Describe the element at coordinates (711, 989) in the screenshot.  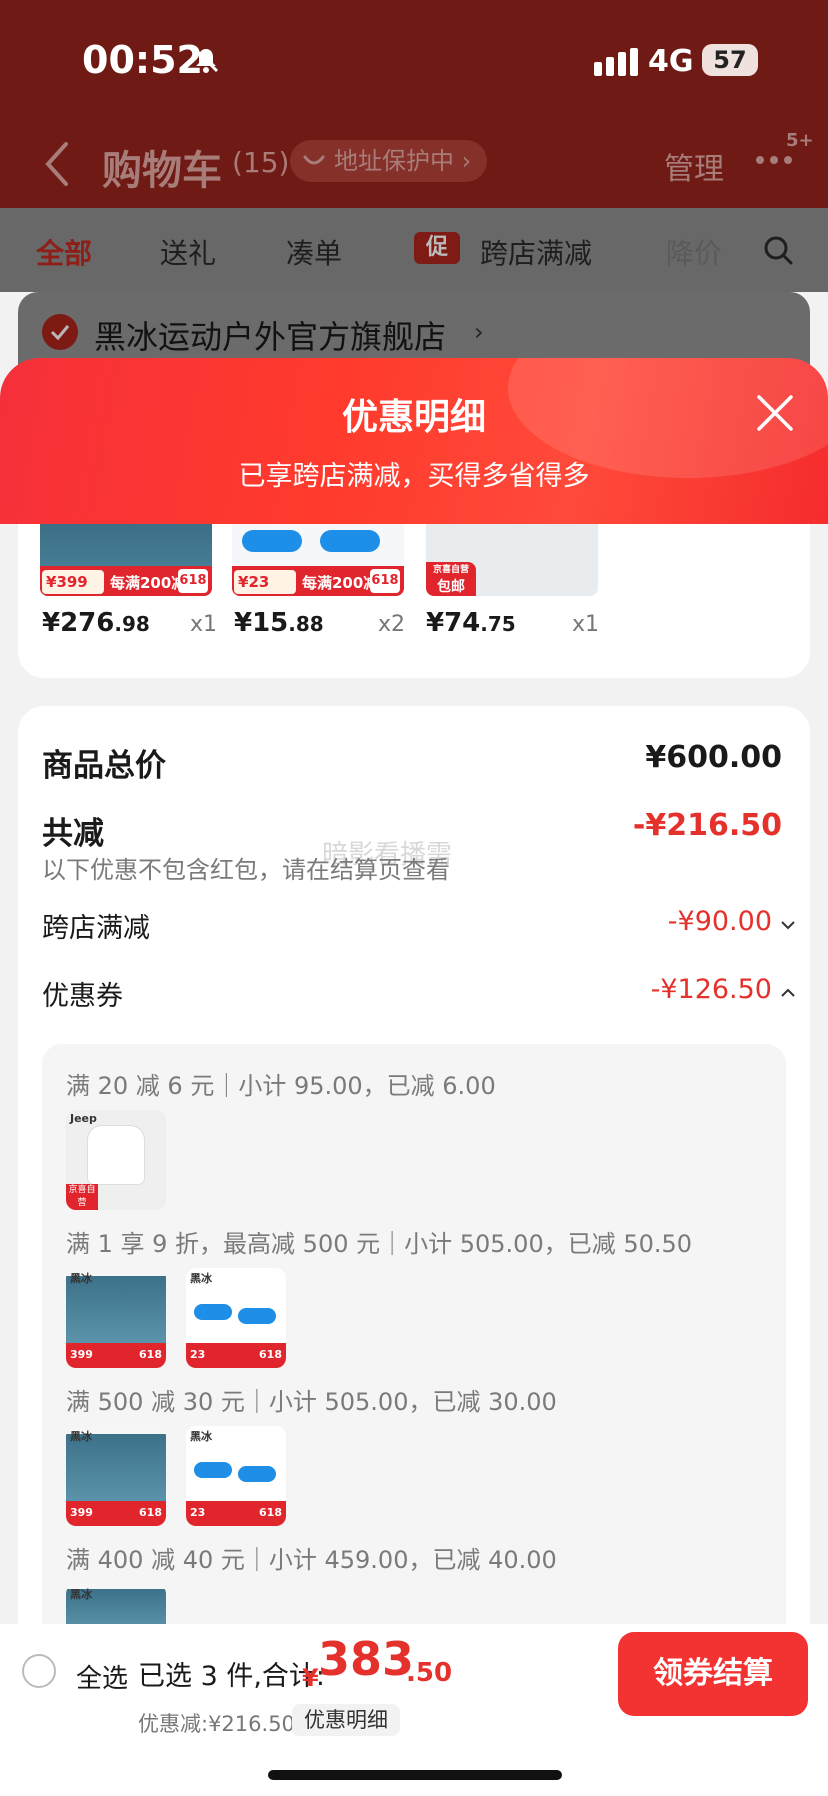
I see `coupon-value: -¥126.50` at that location.